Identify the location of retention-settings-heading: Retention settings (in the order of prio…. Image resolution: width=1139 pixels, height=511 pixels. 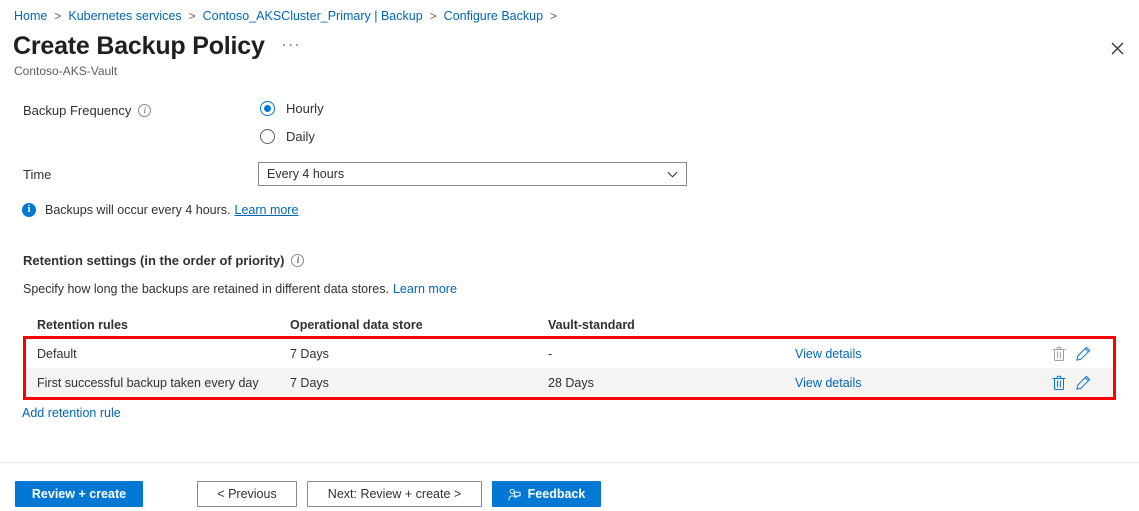
(164, 260).